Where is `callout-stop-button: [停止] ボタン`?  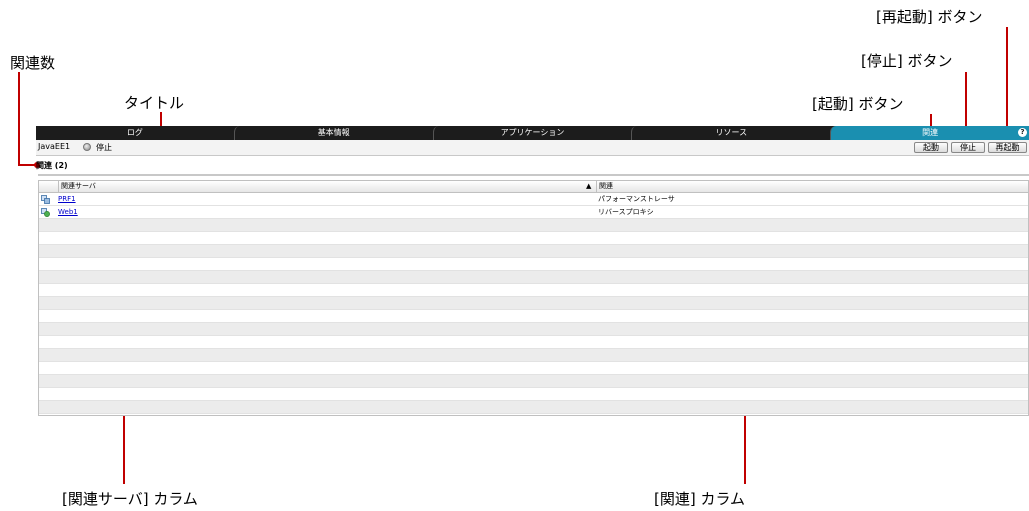
callout-stop-button: [停止] ボタン is located at coordinates (907, 61).